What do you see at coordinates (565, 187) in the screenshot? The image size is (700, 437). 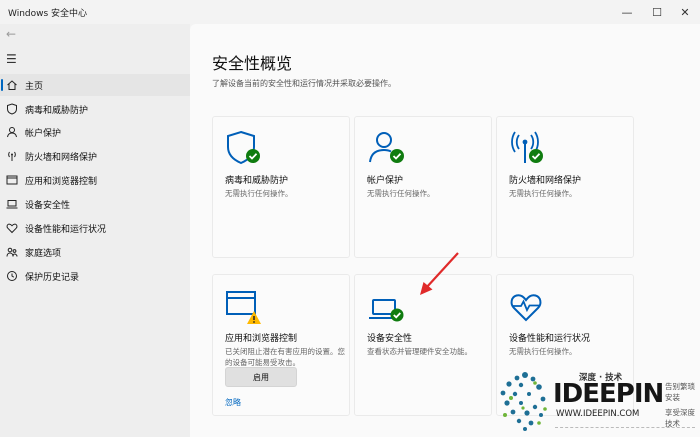 I see `card-firewall: 防火墙和网络保护 无需执行任何操作。` at bounding box center [565, 187].